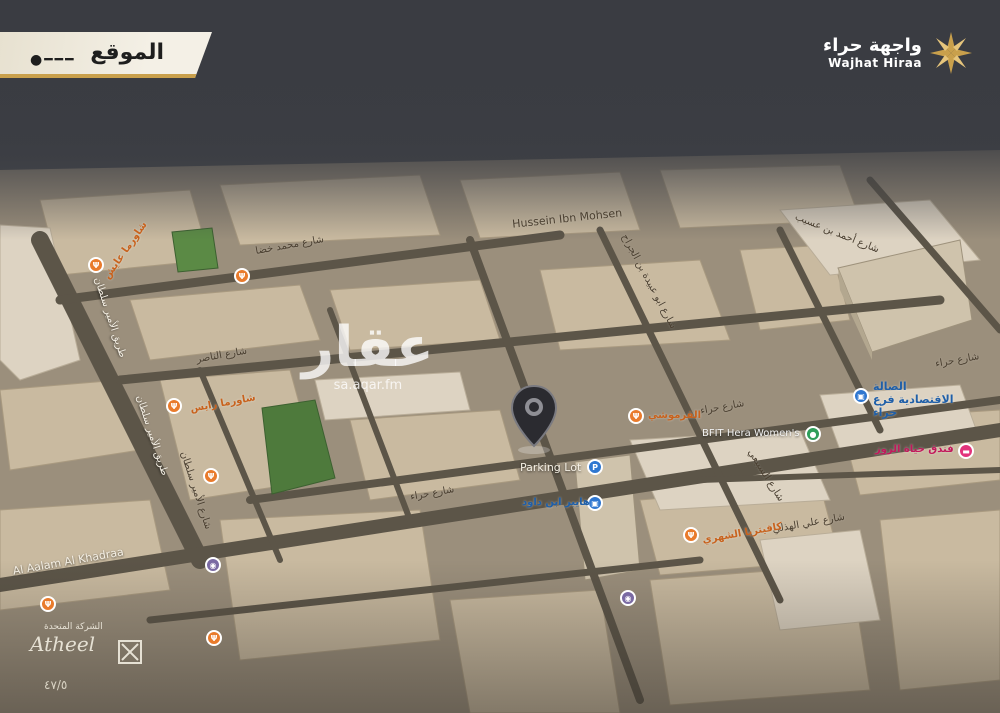 The width and height of the screenshot is (1000, 713). I want to click on poi-label-bfit: BFIT Hera Women's, so click(751, 433).